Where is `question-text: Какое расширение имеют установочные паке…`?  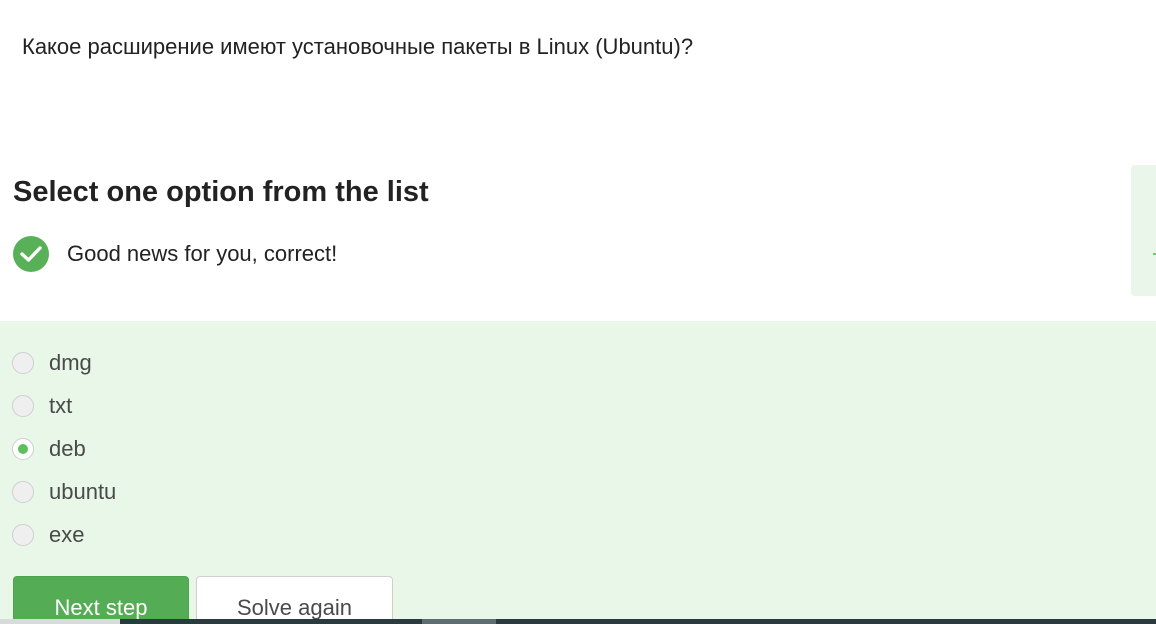 question-text: Какое расширение имеют установочные паке… is located at coordinates (358, 46).